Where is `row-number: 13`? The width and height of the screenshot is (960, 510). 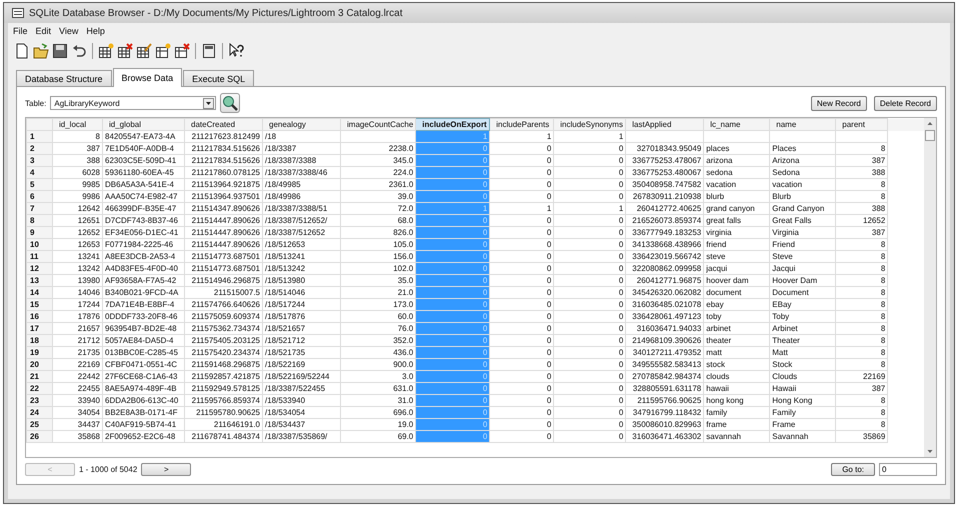 row-number: 13 is located at coordinates (39, 280).